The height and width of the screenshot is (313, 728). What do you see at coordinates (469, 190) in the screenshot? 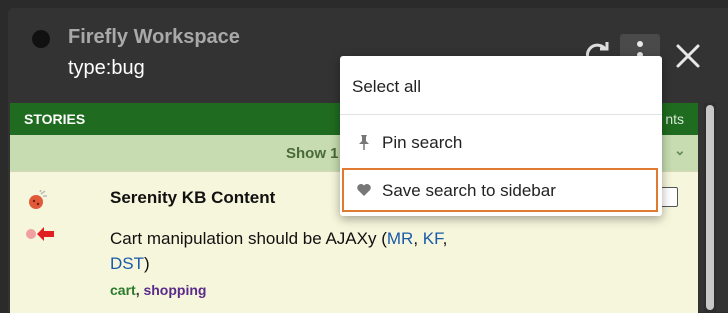
I see `menu-item-label: Save search to sidebar` at bounding box center [469, 190].